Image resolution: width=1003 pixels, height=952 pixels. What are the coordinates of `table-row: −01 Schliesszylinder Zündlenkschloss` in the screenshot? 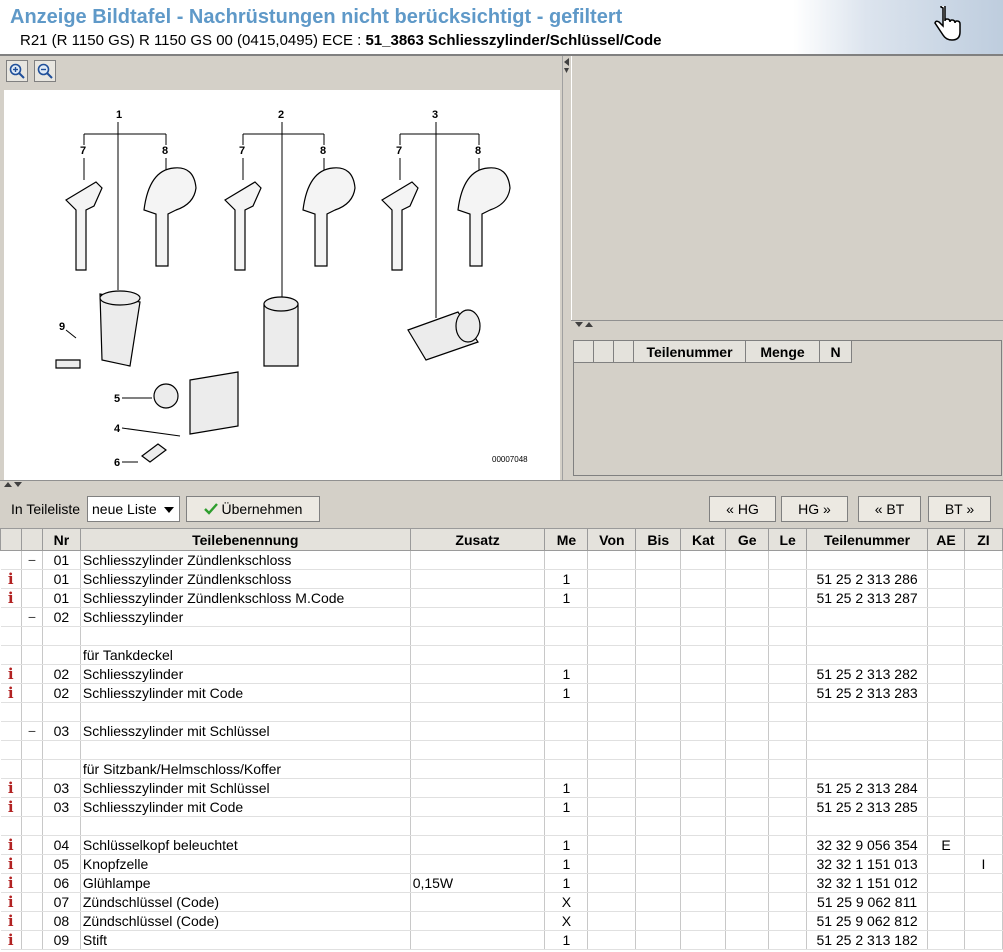 It's located at (501, 560).